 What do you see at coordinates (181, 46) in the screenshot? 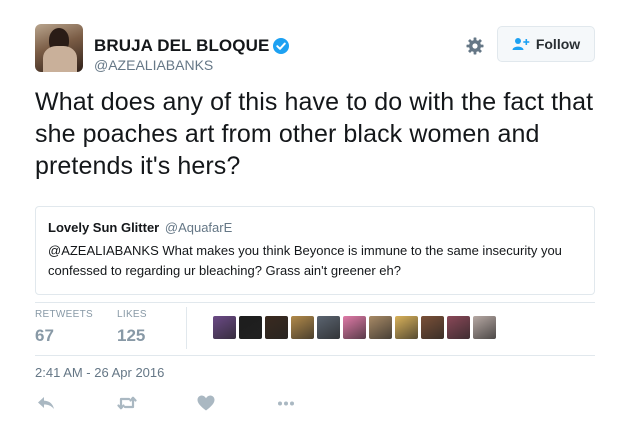
I see `author-name: BRUJA DEL BLOQUE` at bounding box center [181, 46].